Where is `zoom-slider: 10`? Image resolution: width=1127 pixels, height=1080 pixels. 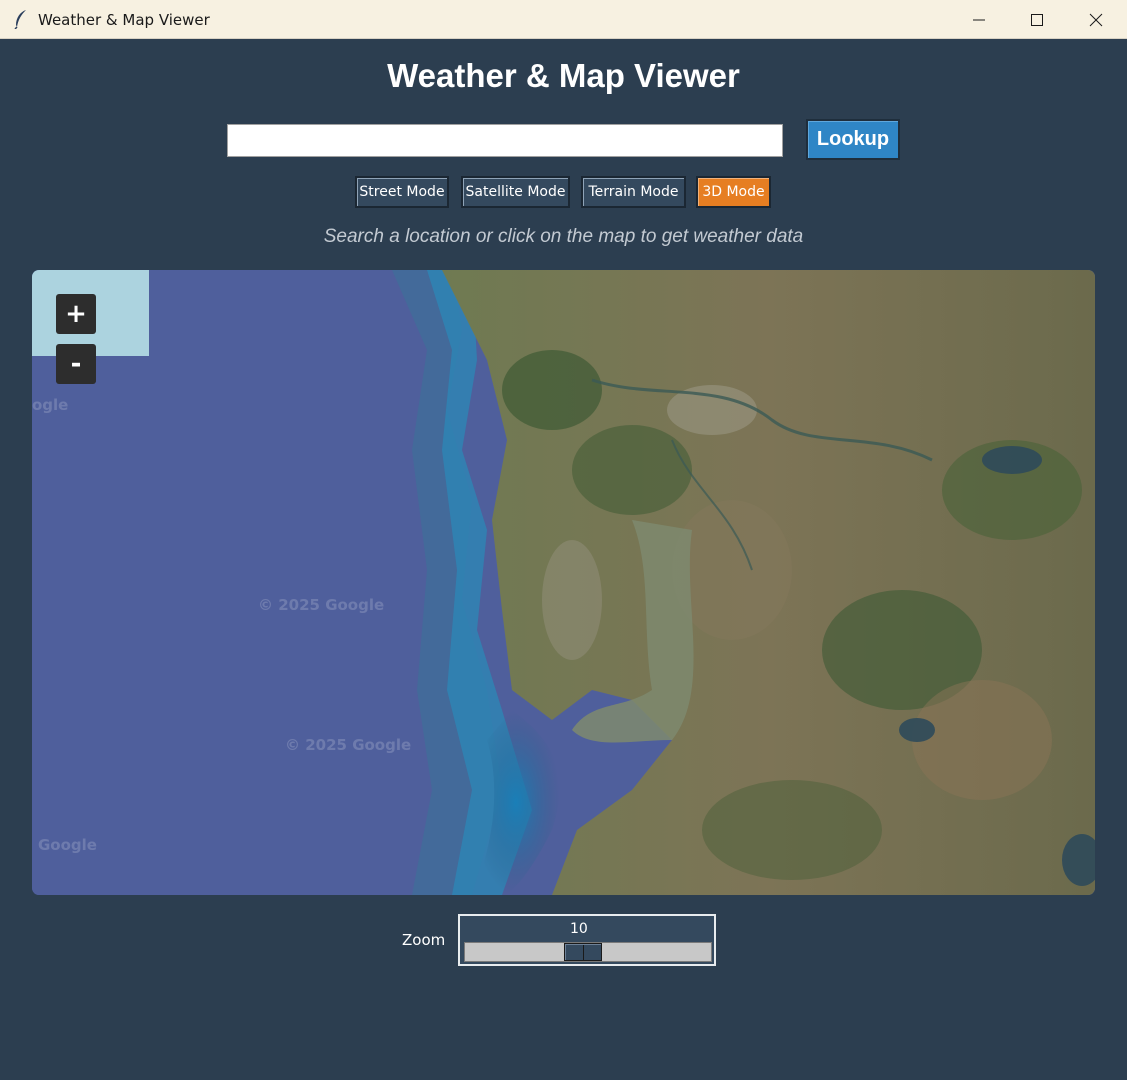
zoom-slider: 10 is located at coordinates (587, 940).